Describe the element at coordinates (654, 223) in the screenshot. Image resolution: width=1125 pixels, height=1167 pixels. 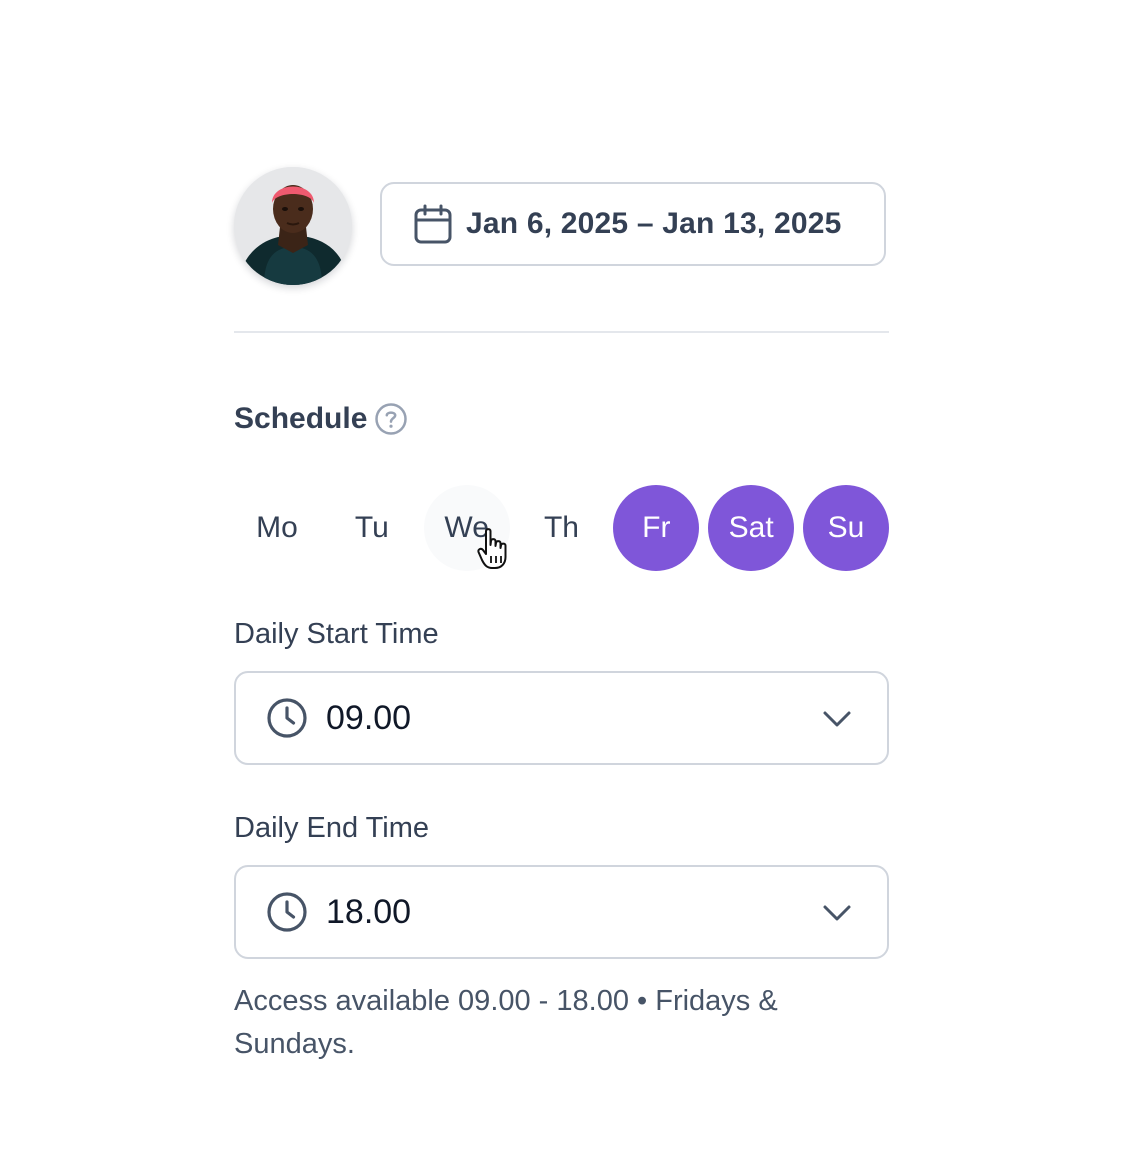
I see `date-range-label: Jan 6, 2025 – Jan 13, 2025` at that location.